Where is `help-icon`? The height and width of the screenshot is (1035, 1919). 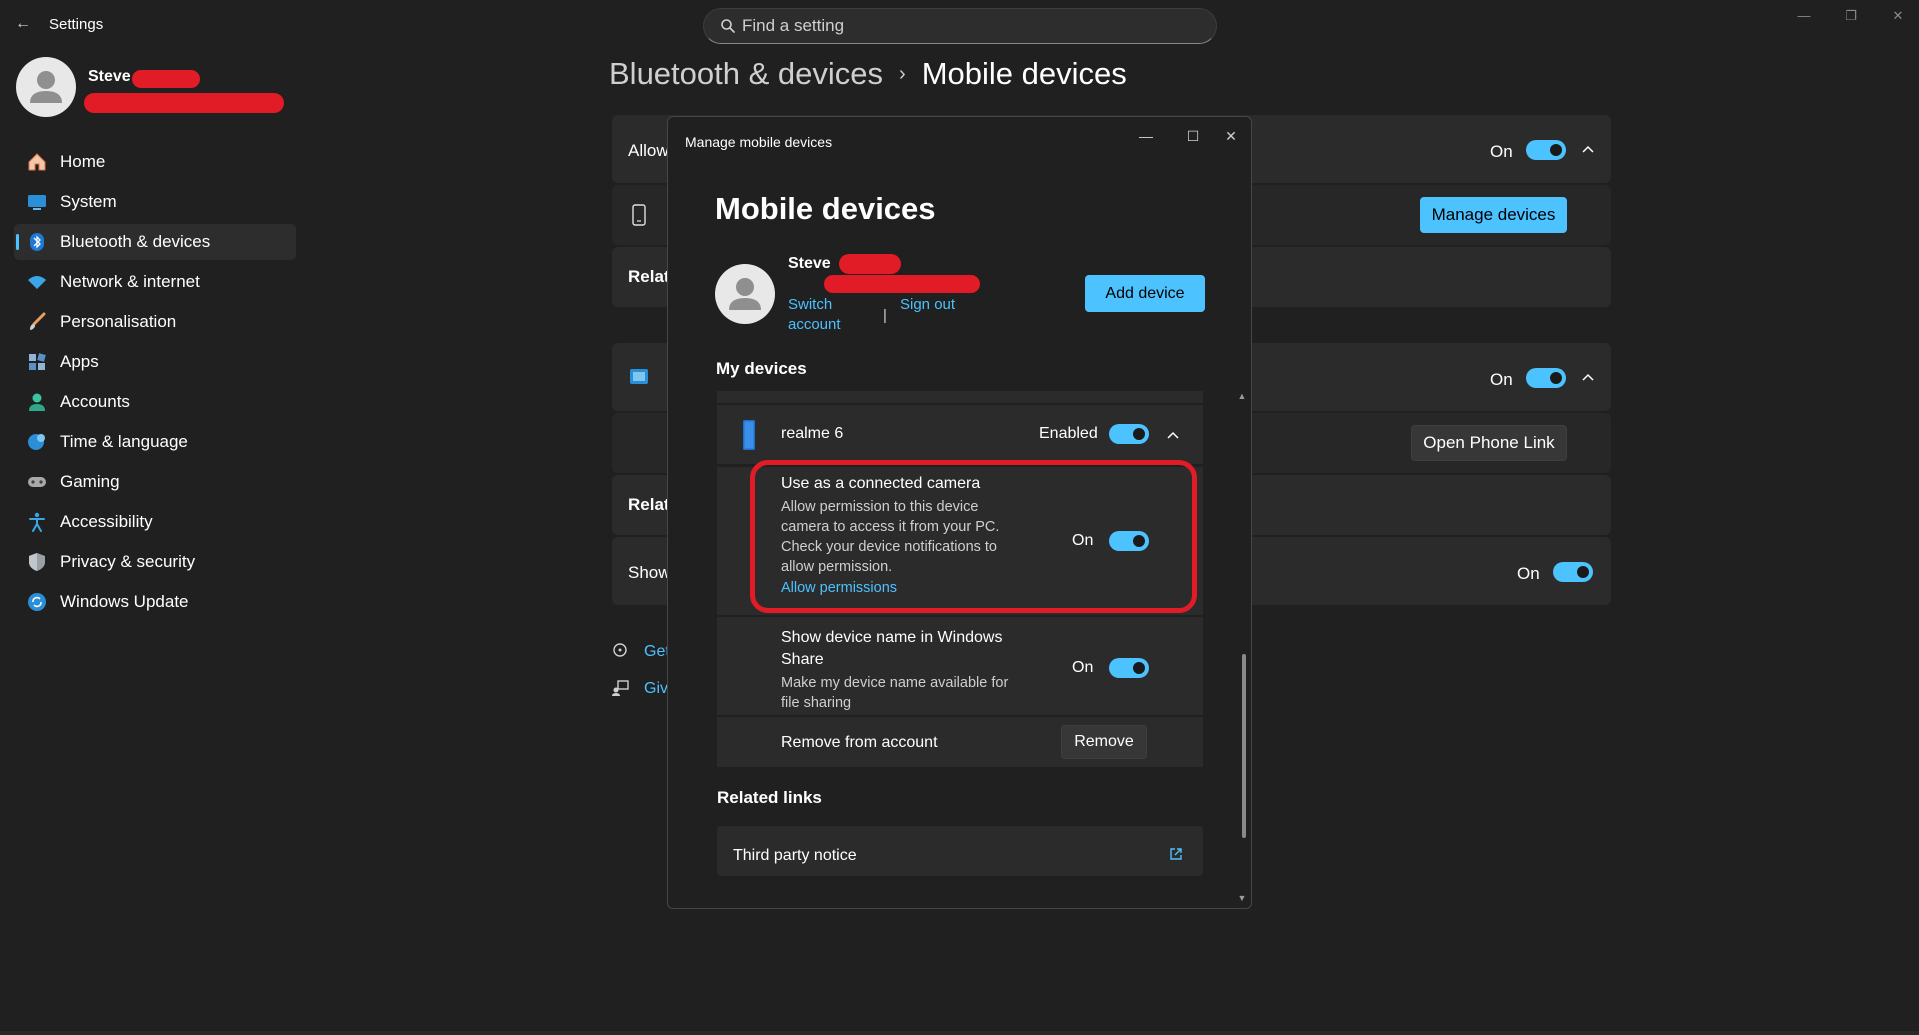
help-icon is located at coordinates (620, 650).